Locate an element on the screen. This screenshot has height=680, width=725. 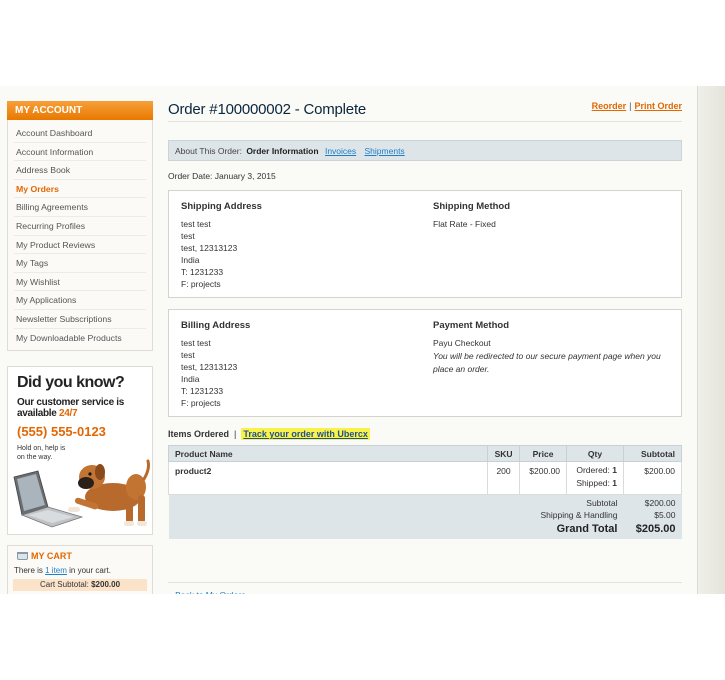
qty-ordered-label: Ordered: is located at coordinates (594, 470).